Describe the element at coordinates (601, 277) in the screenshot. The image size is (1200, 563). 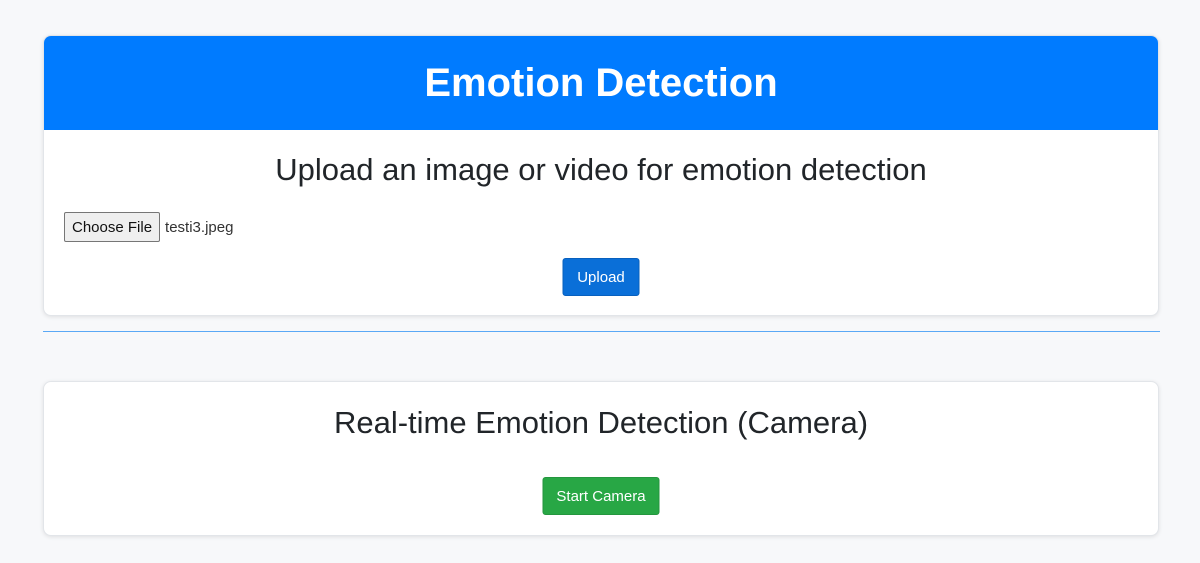
I see `upload-button: Upload` at that location.